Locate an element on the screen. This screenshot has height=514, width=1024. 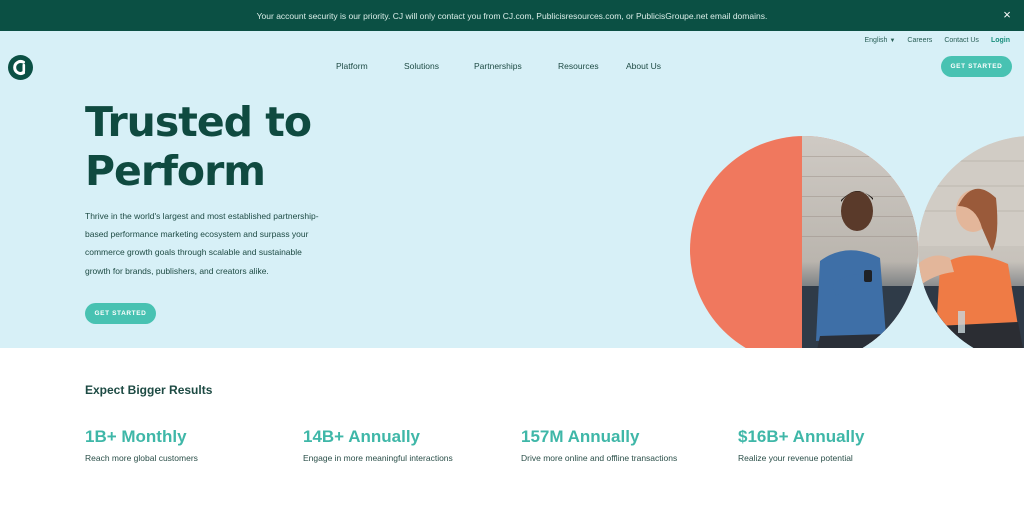
headline-line-2: Perform is located at coordinates (175, 171).